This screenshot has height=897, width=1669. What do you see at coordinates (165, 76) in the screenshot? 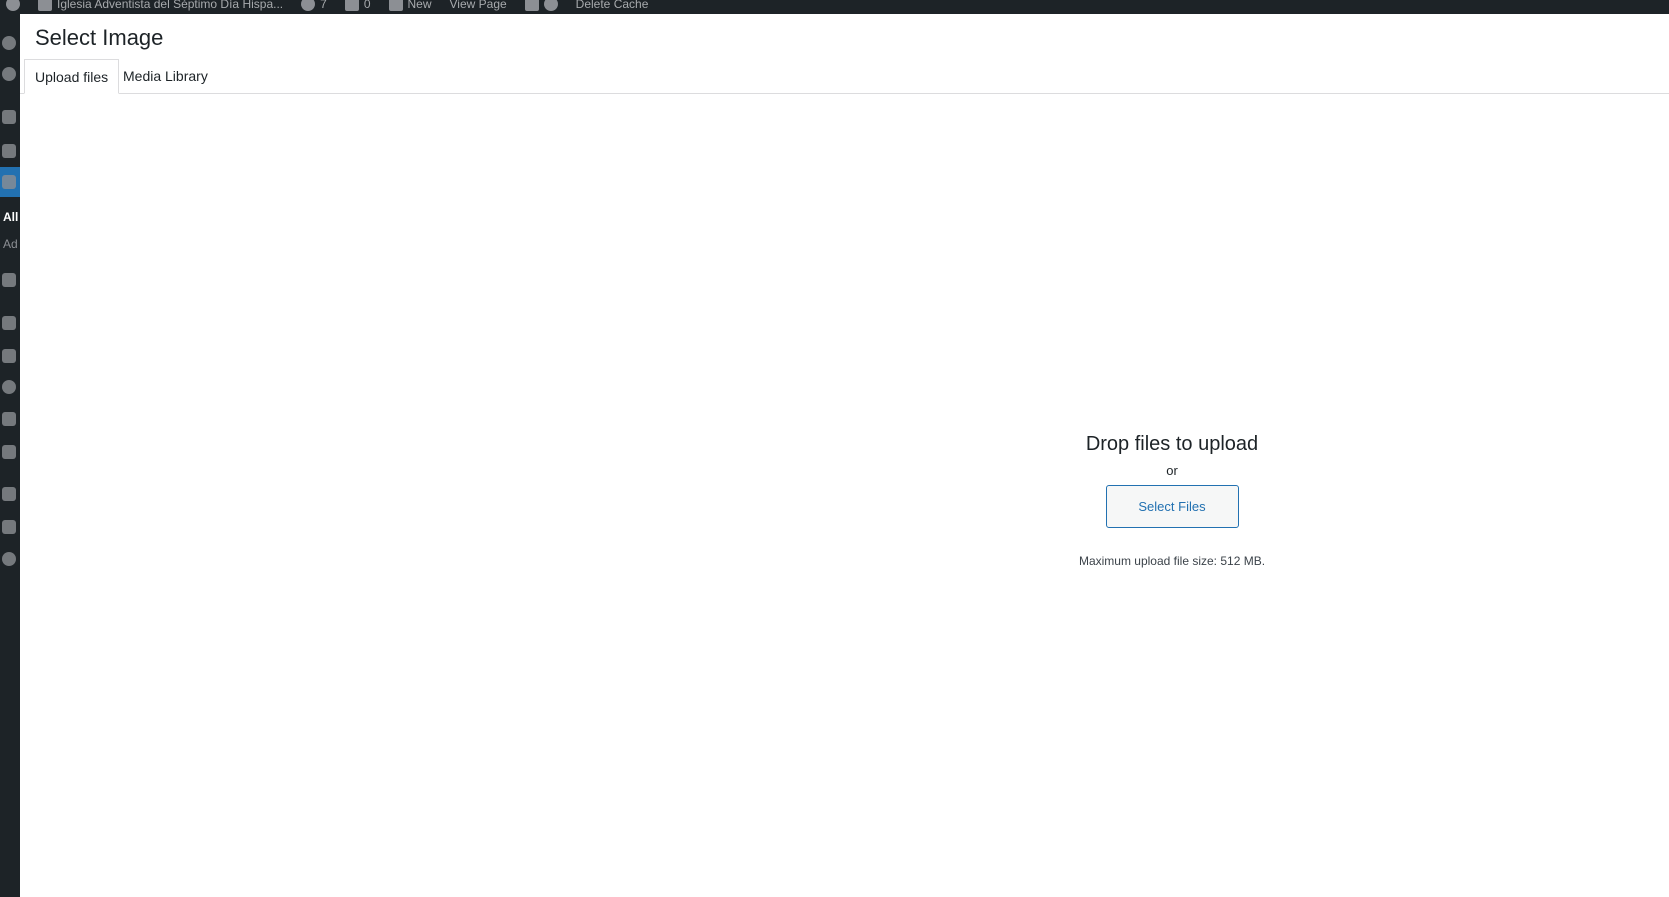
I see `tab-media-library: Media Library` at bounding box center [165, 76].